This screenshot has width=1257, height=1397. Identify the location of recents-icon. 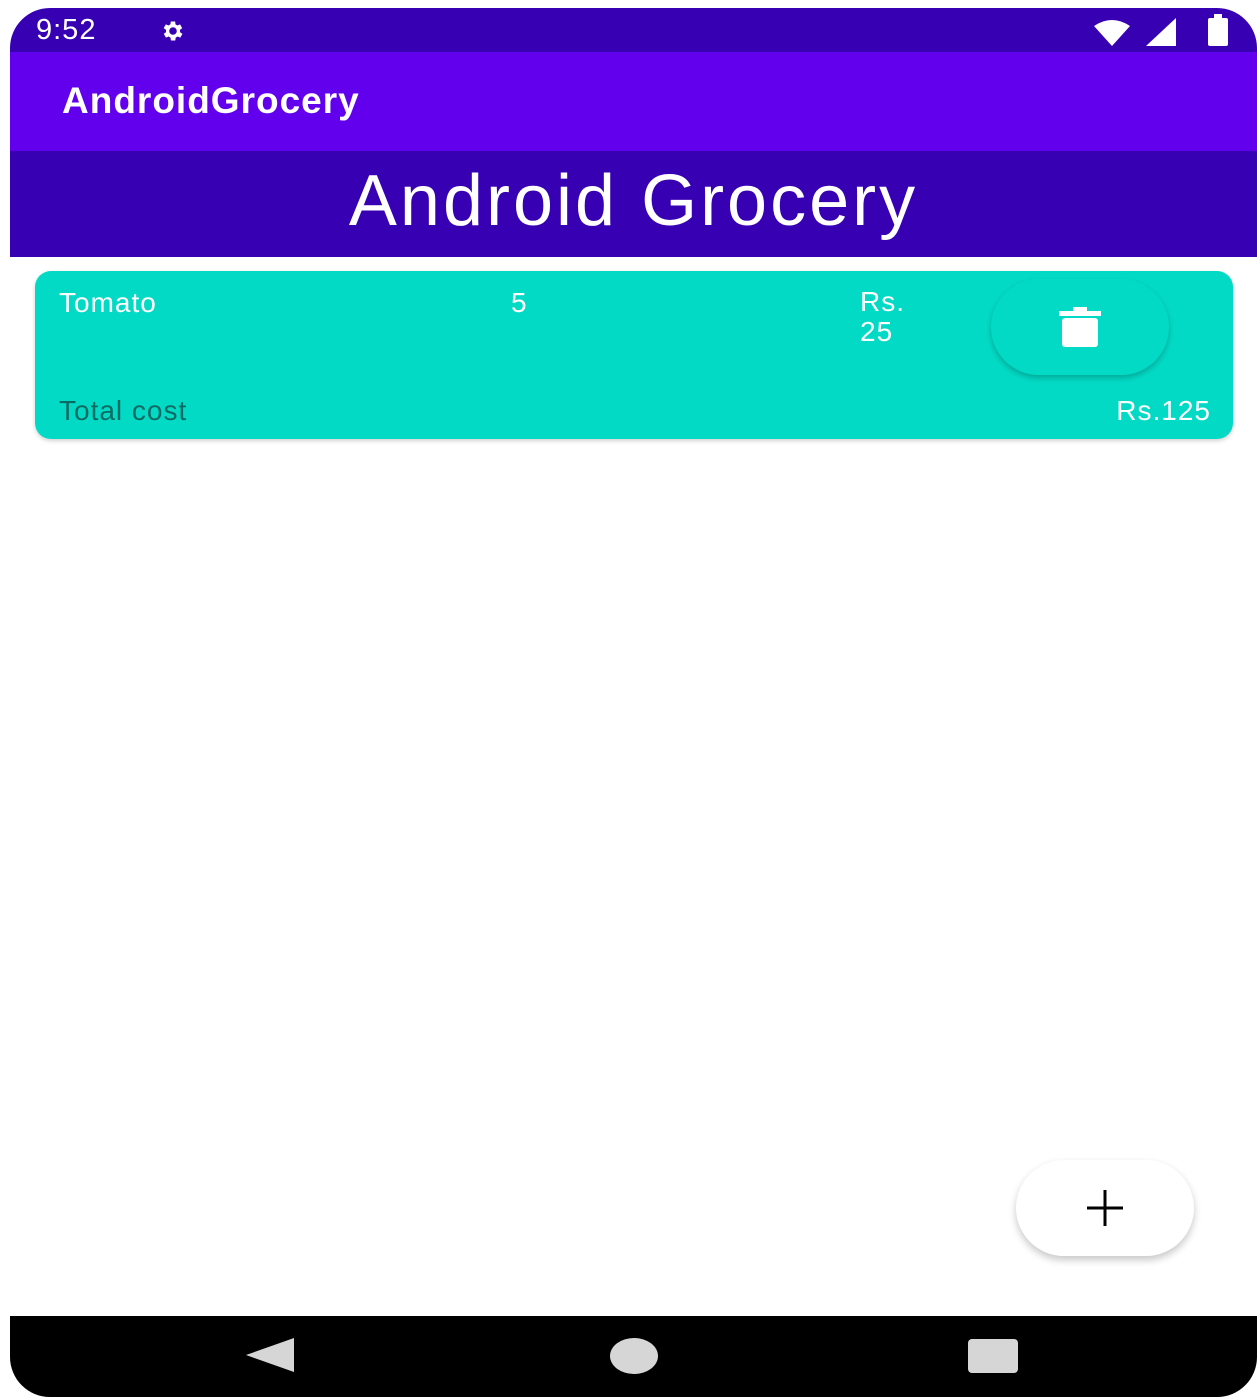
(993, 1356).